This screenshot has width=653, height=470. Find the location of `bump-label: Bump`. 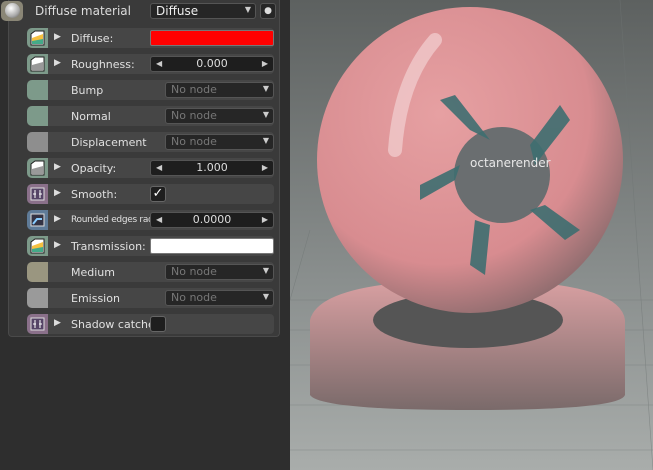

bump-label: Bump is located at coordinates (87, 90).